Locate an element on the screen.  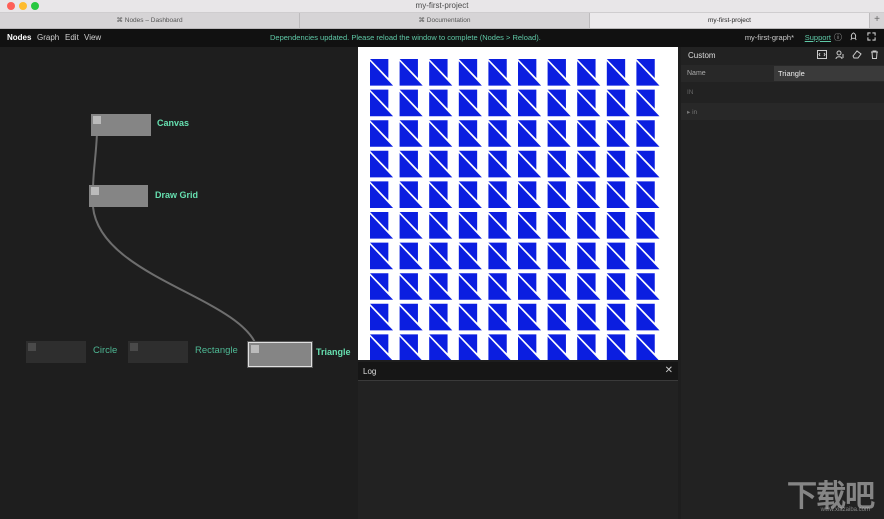
node-label-triangle: Triangle is located at coordinates (333, 352).